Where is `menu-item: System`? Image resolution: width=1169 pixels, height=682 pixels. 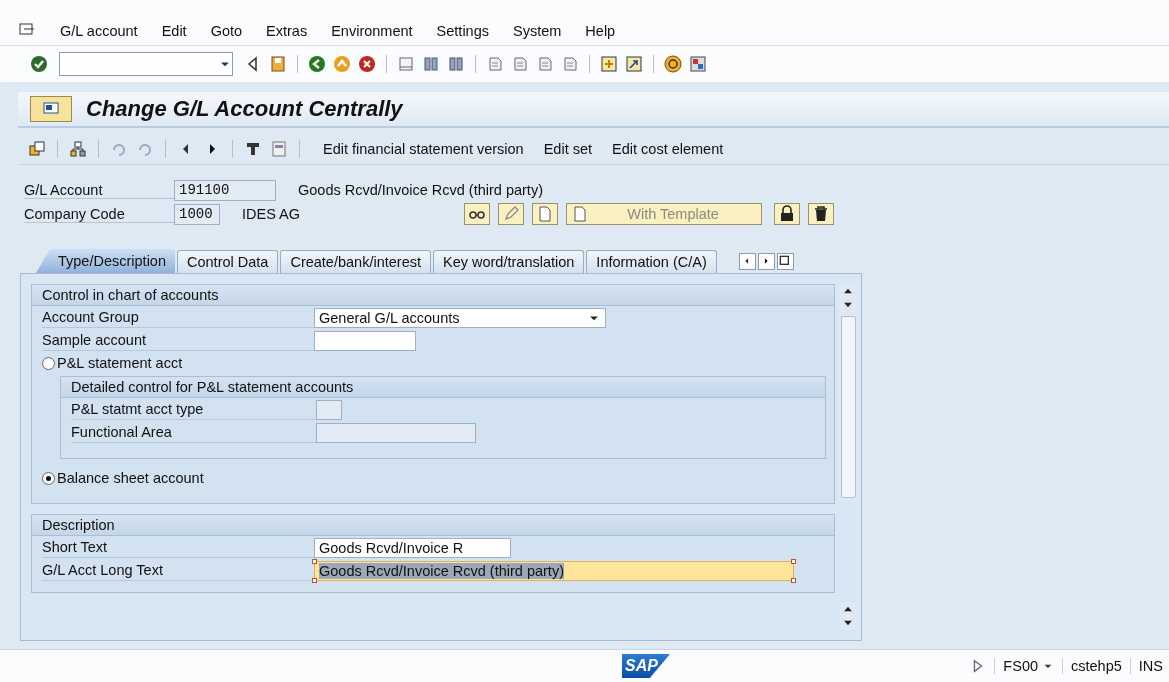
menu-item: System is located at coordinates (537, 31).